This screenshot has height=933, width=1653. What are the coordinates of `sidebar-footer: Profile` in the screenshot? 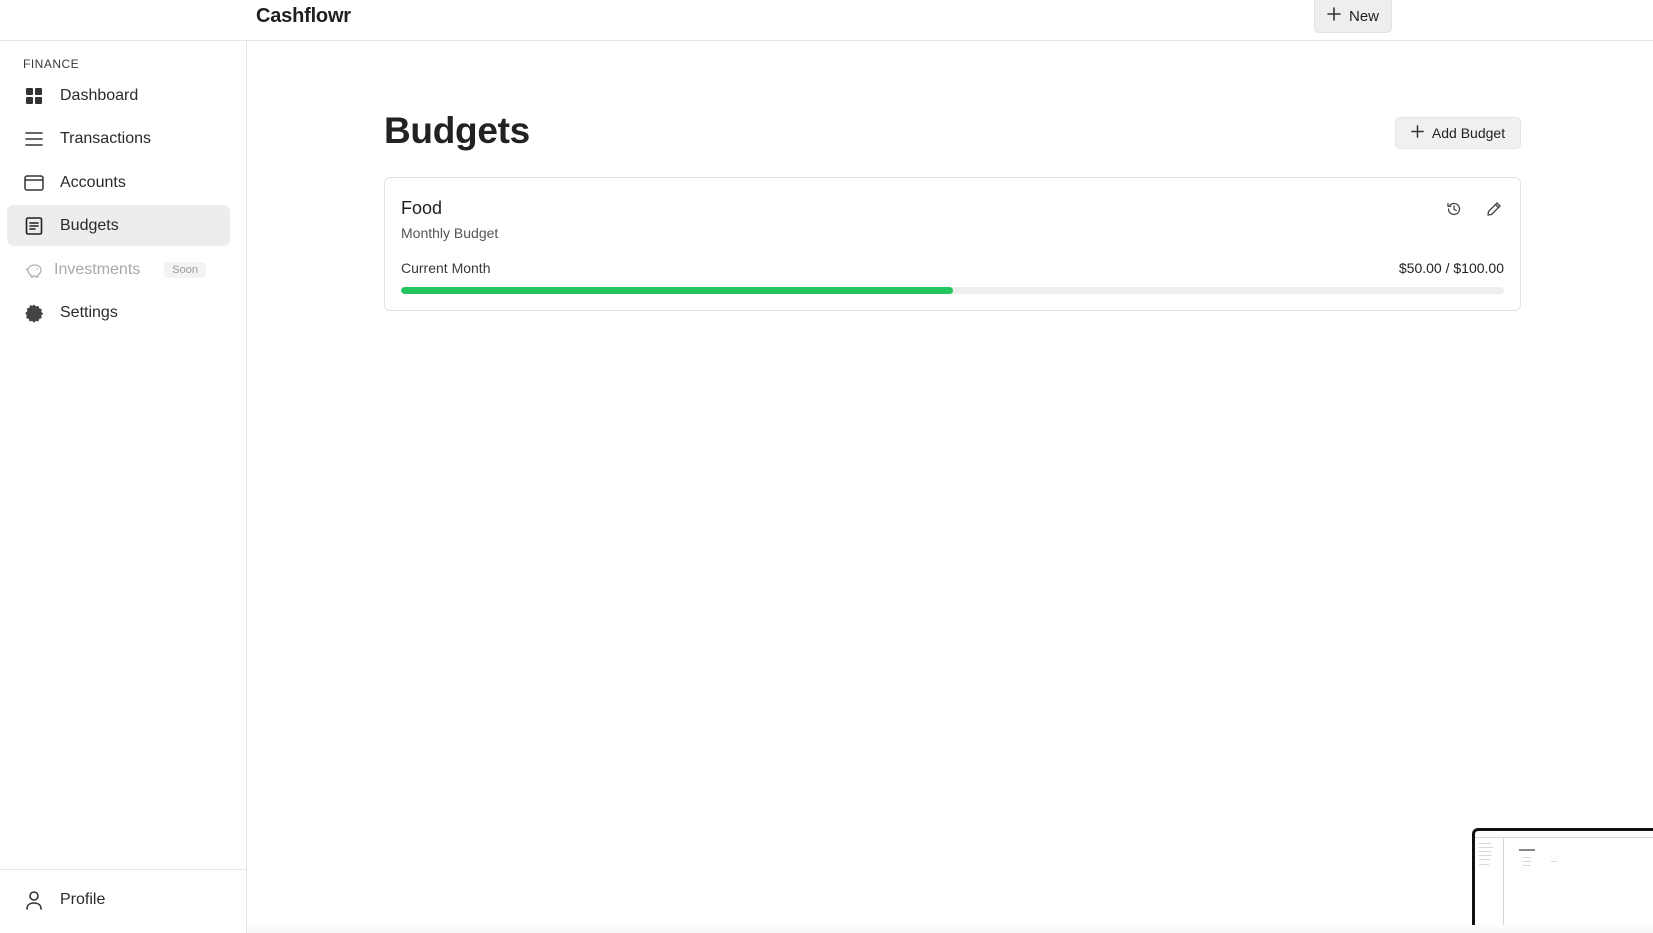 It's located at (123, 901).